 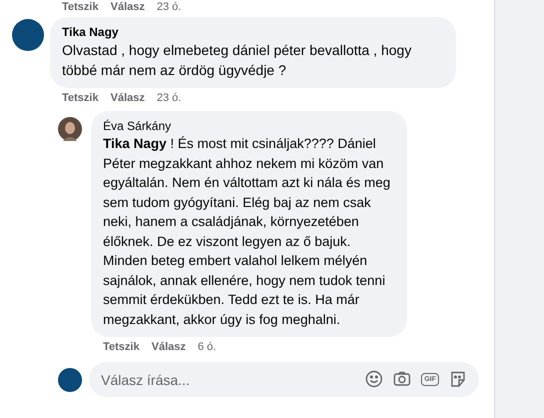 What do you see at coordinates (249, 126) in the screenshot?
I see `author-name: Éva Sárkány` at bounding box center [249, 126].